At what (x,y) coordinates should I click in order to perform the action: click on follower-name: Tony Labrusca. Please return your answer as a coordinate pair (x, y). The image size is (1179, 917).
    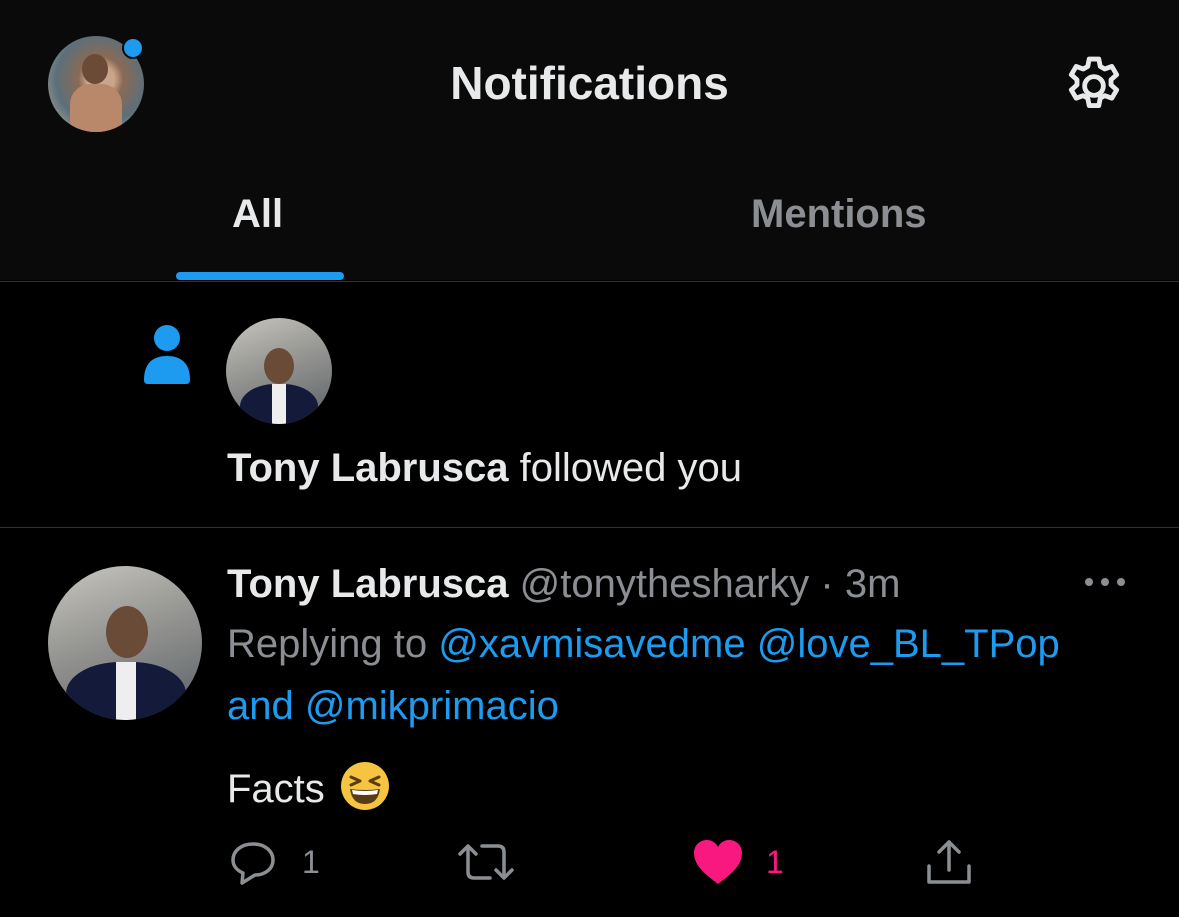
    Looking at the image, I should click on (368, 468).